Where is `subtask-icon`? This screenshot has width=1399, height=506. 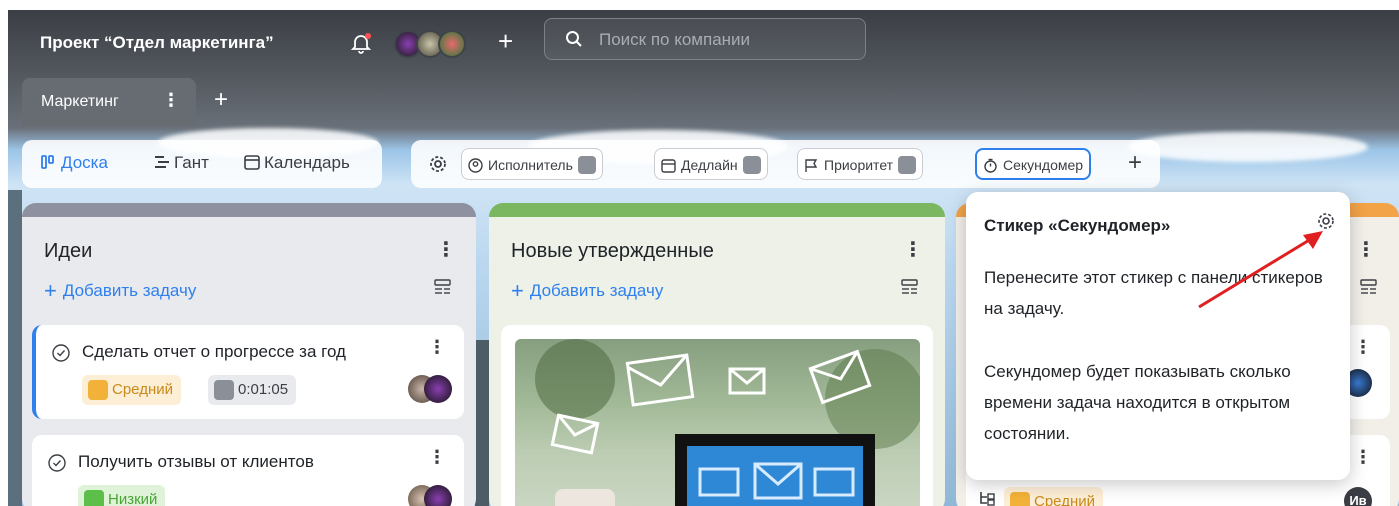 subtask-icon is located at coordinates (987, 499).